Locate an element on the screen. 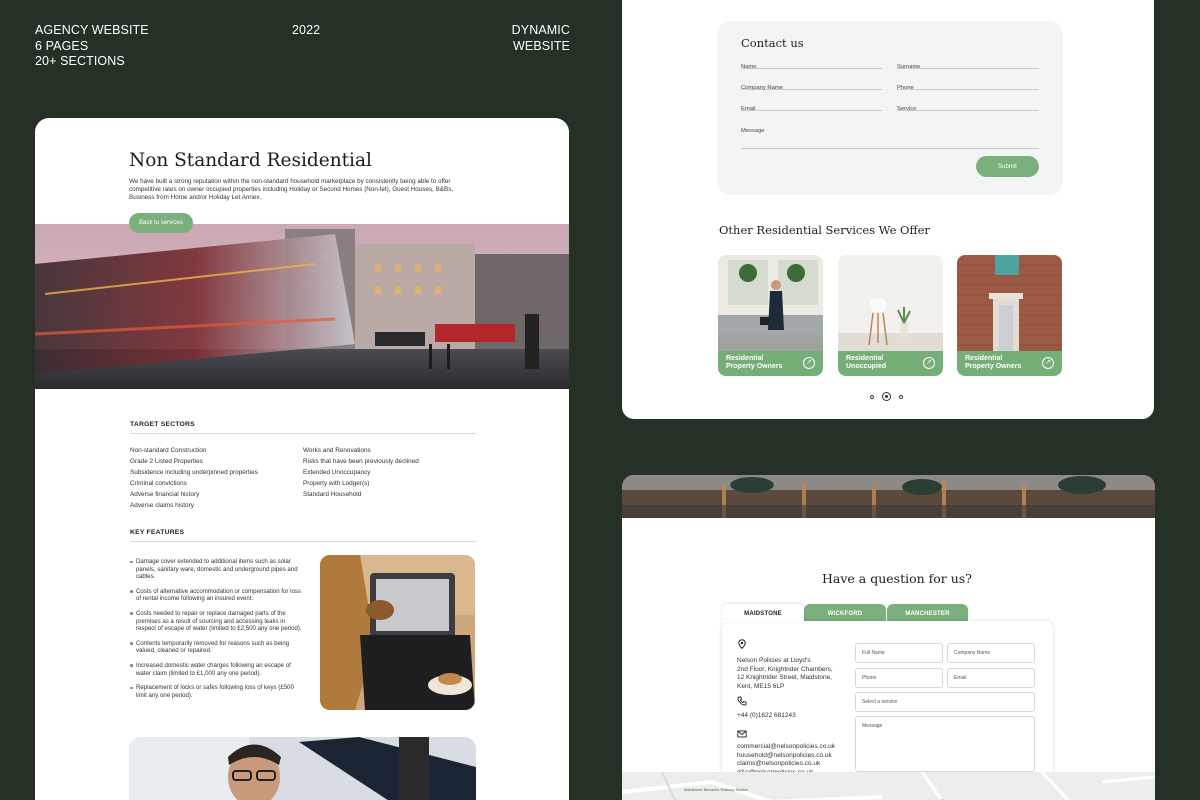 This screenshot has width=1200, height=800. list-item: Extended Unoccupancy is located at coordinates (337, 473).